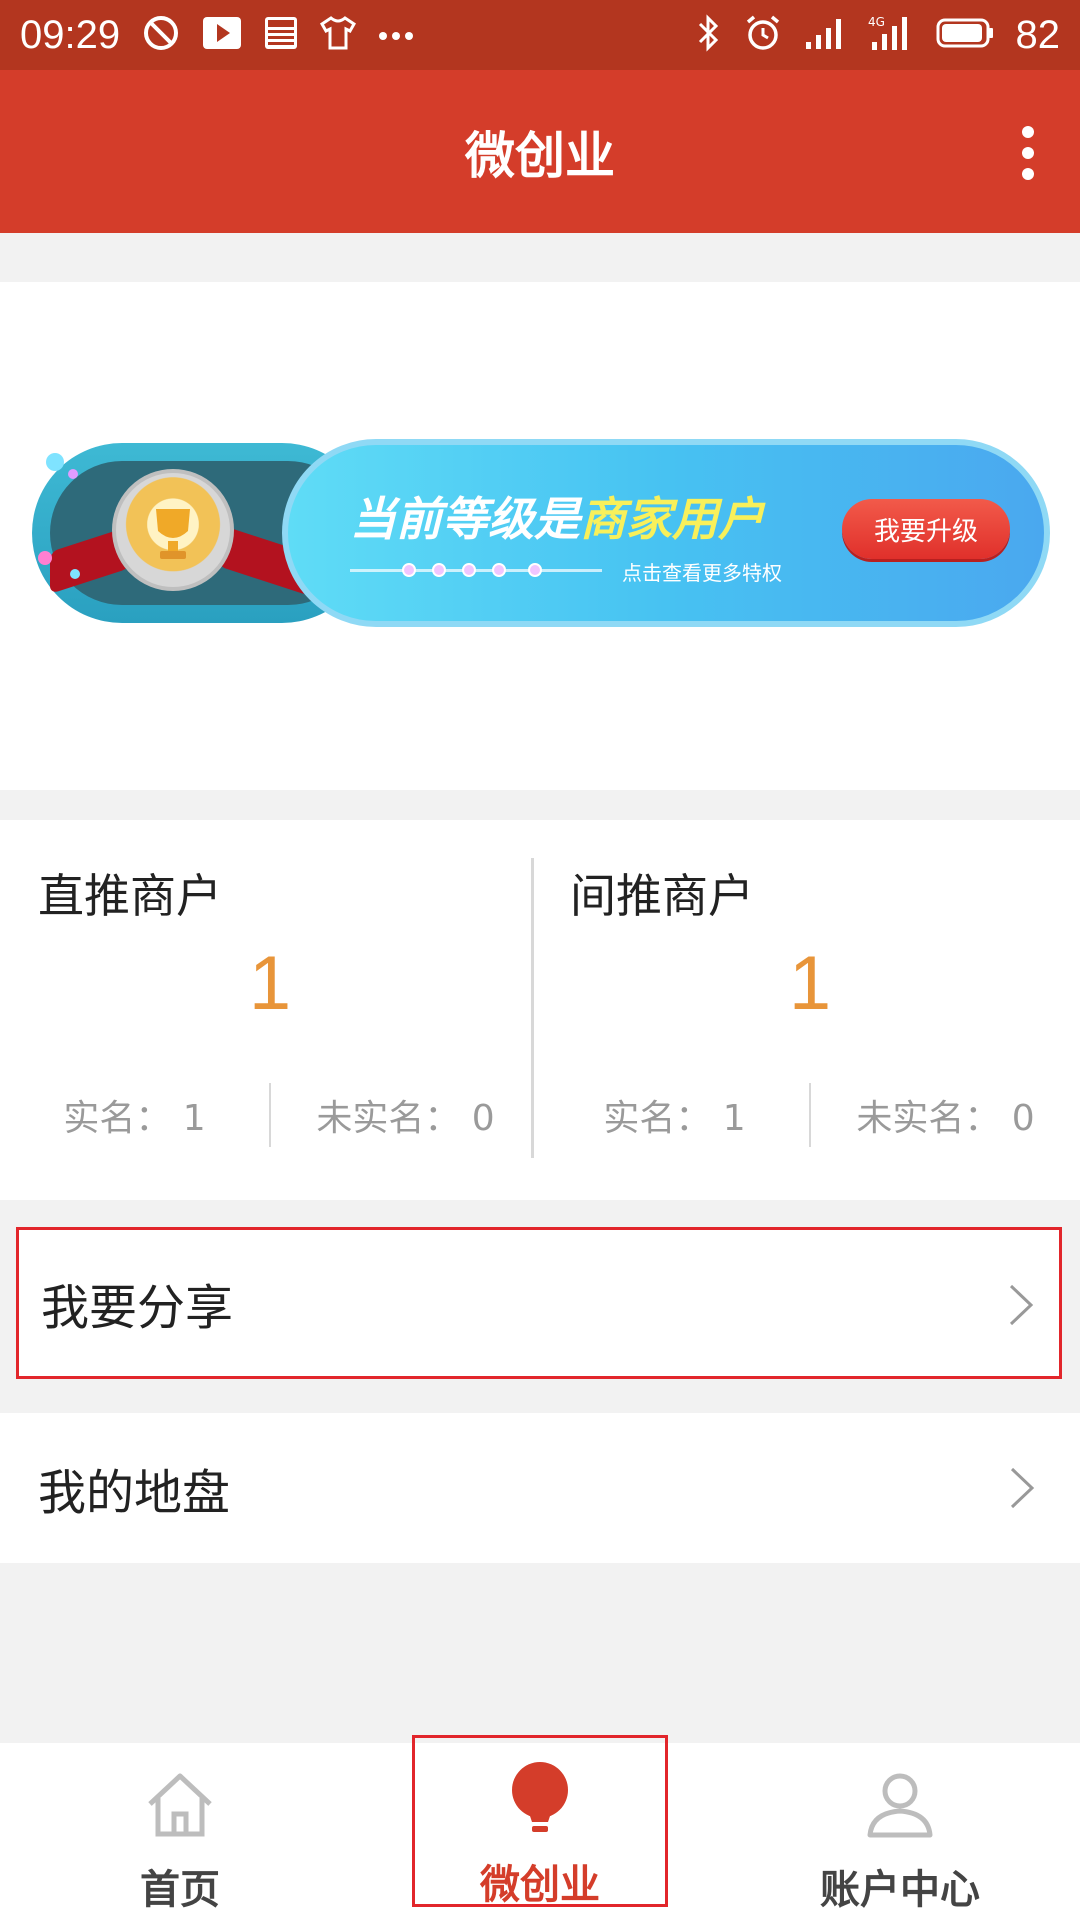 The width and height of the screenshot is (1080, 1920). What do you see at coordinates (270, 983) in the screenshot?
I see `direct-merchants-count: 1` at bounding box center [270, 983].